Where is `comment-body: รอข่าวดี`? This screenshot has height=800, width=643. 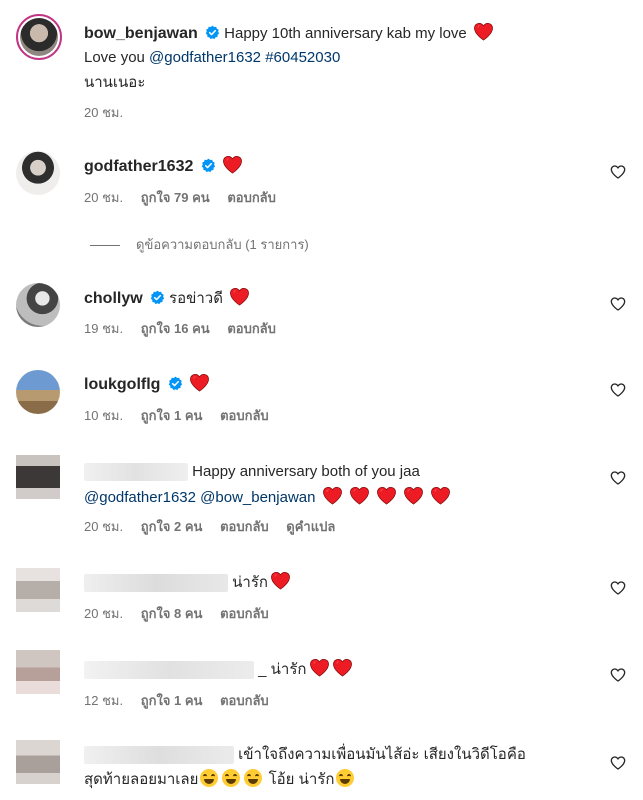 comment-body: รอข่าวดี is located at coordinates (196, 298).